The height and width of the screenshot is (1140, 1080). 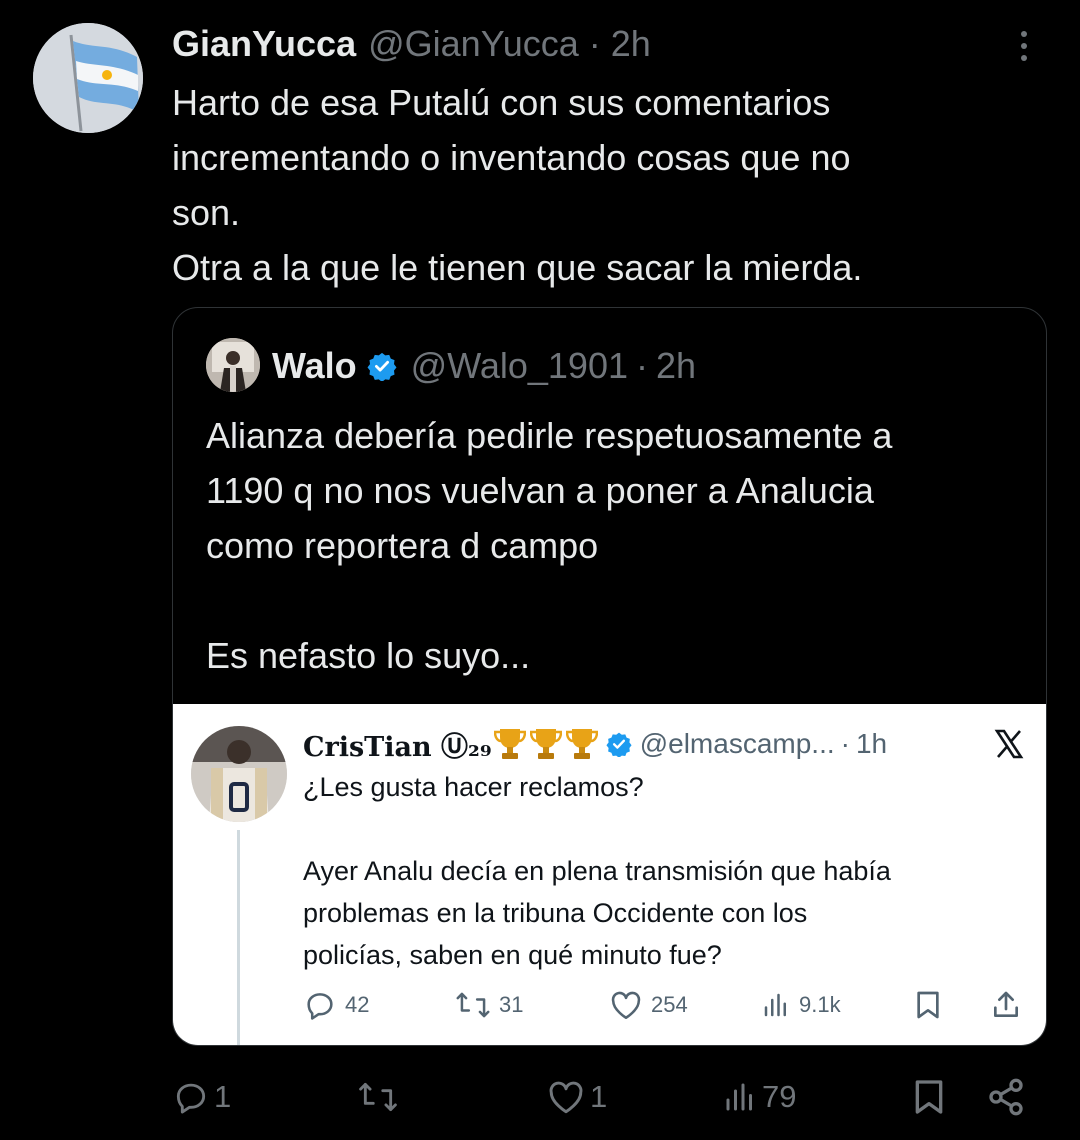 I want to click on views-button: 79, so click(x=759, y=1097).